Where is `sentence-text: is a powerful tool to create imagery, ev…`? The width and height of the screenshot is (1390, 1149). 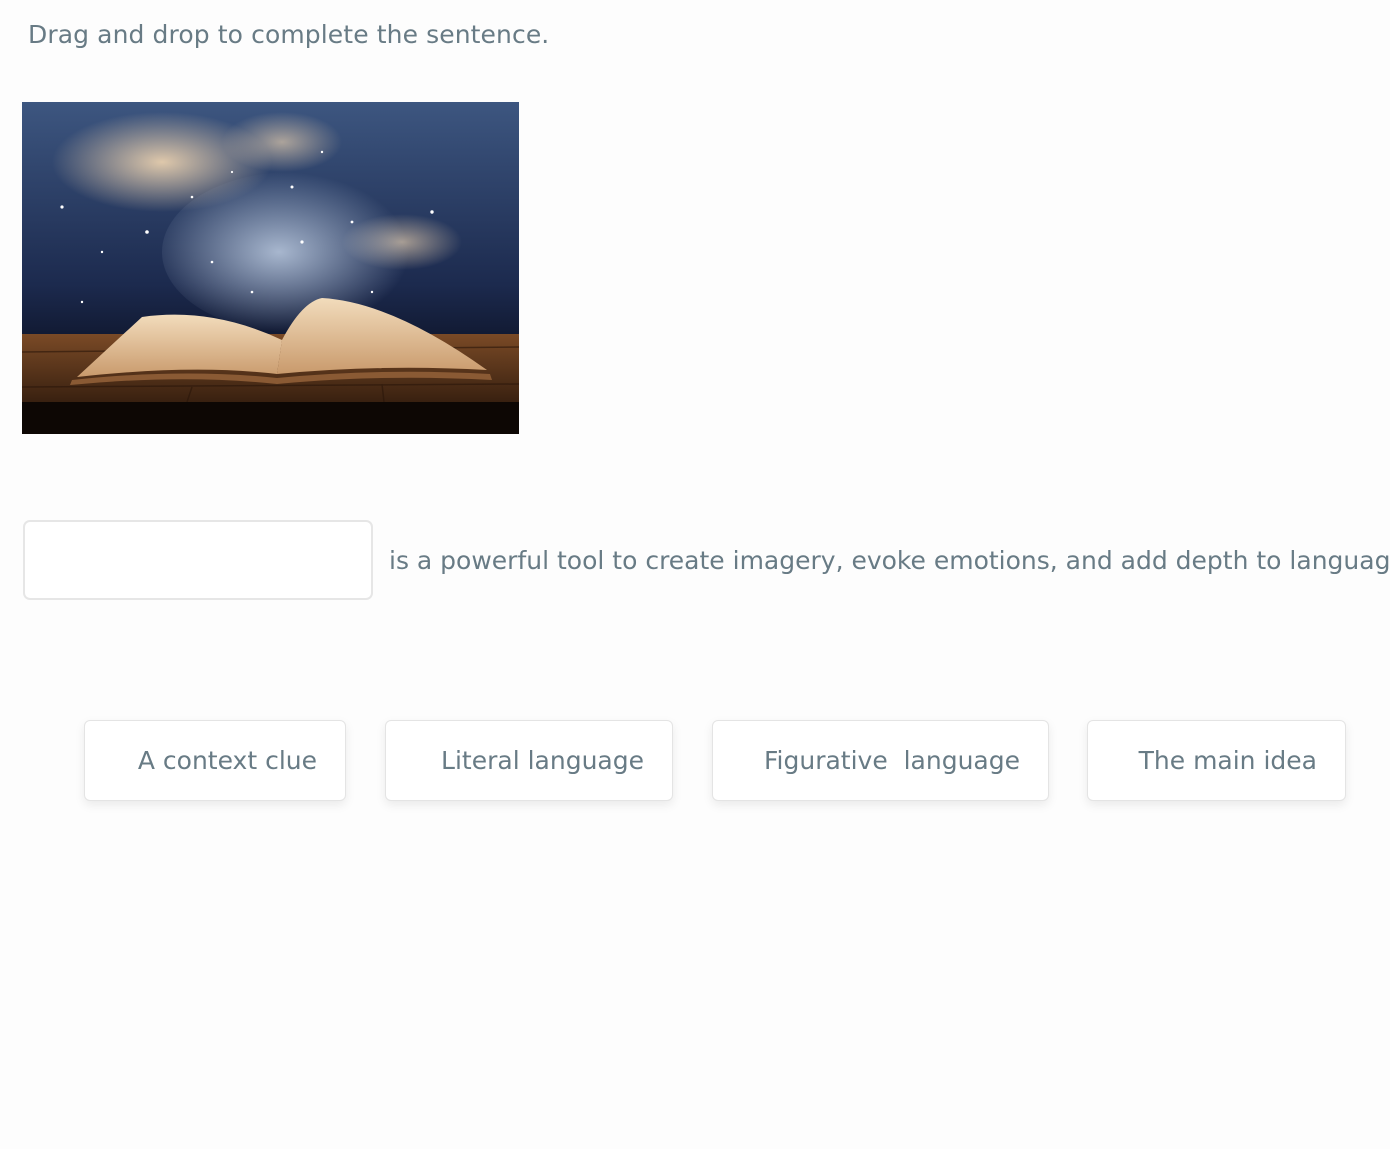 sentence-text: is a powerful tool to create imagery, ev… is located at coordinates (889, 560).